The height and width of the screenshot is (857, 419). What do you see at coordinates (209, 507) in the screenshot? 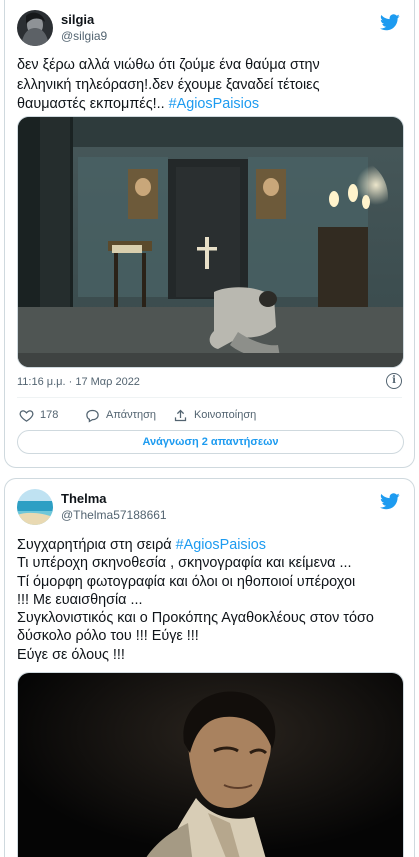
I see `tweet-header: Thelma @Thelma57188661` at bounding box center [209, 507].